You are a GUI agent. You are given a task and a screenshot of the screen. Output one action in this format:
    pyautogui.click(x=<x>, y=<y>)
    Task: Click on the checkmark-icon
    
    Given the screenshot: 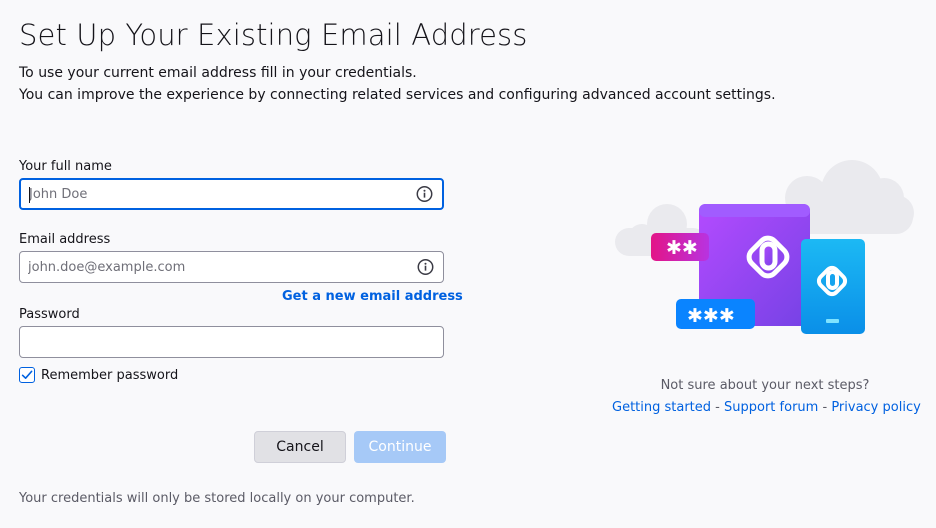 What is the action you would take?
    pyautogui.click(x=27, y=374)
    